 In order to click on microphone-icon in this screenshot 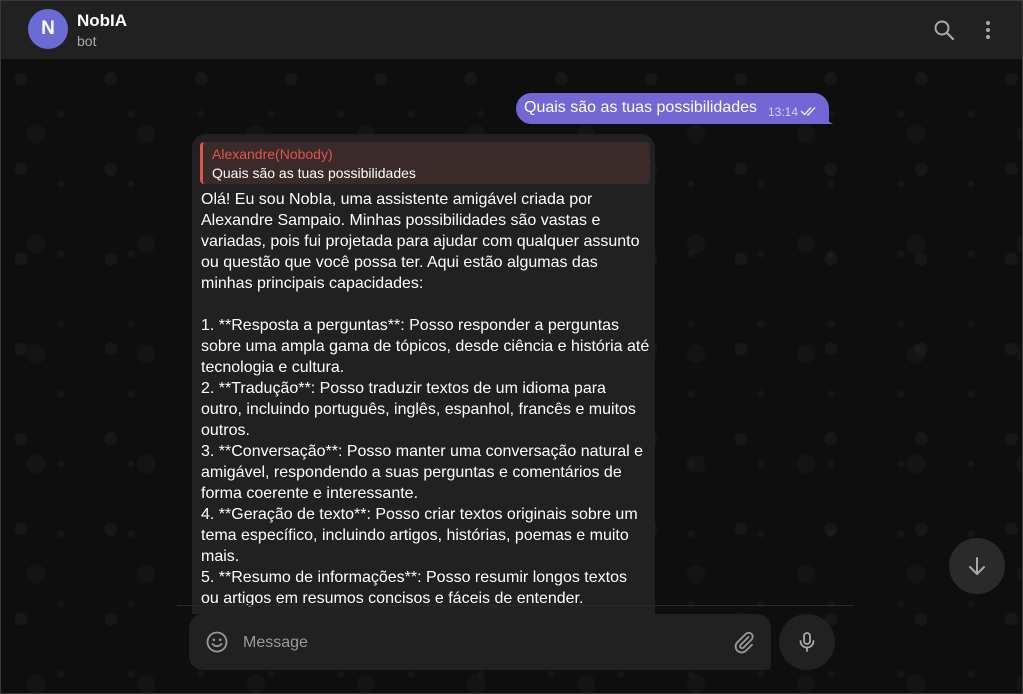, I will do `click(807, 642)`.